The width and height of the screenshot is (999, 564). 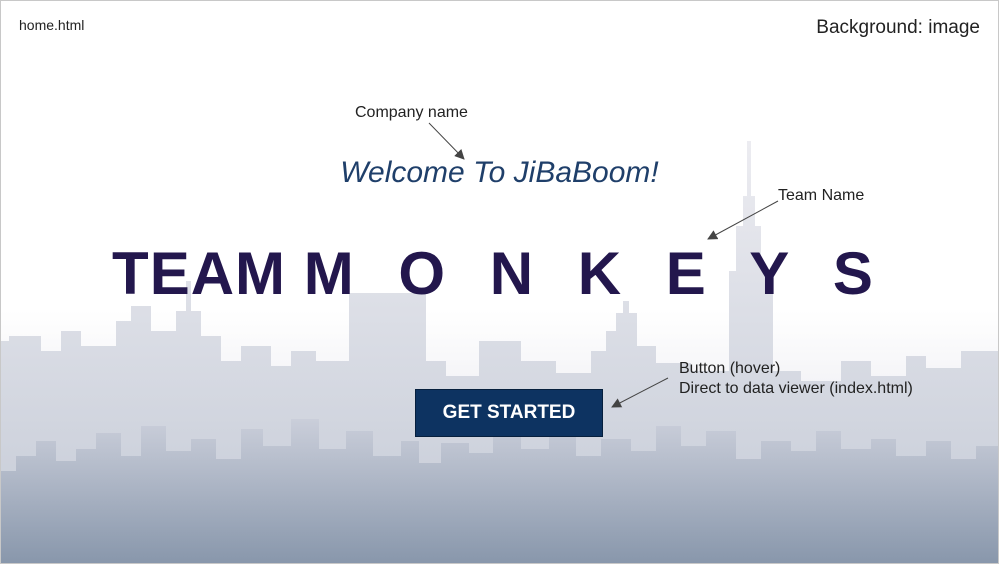 What do you see at coordinates (595, 273) in the screenshot?
I see `team-name-word-monkeys: M O N K E Y S` at bounding box center [595, 273].